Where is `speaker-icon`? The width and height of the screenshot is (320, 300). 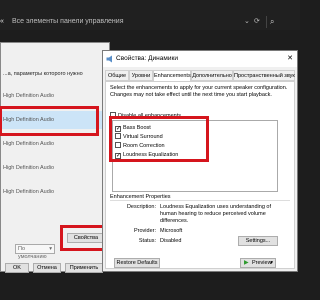
speaker-icon is located at coordinates (109, 59).